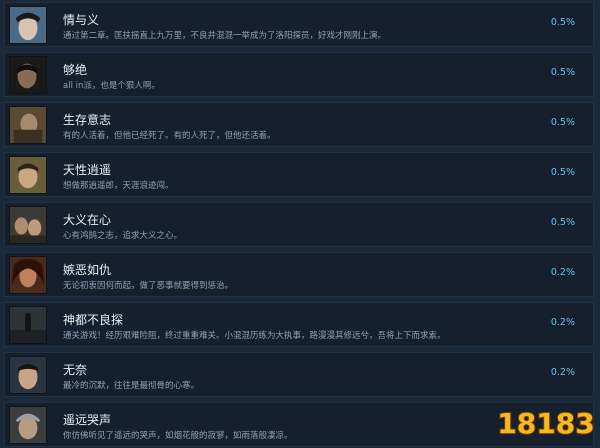 Image resolution: width=600 pixels, height=448 pixels. Describe the element at coordinates (299, 124) in the screenshot. I see `achievement-row: 生存意志 有的人活着，但他已经死了。有的人死了，但他还活着。 0.5%` at that location.